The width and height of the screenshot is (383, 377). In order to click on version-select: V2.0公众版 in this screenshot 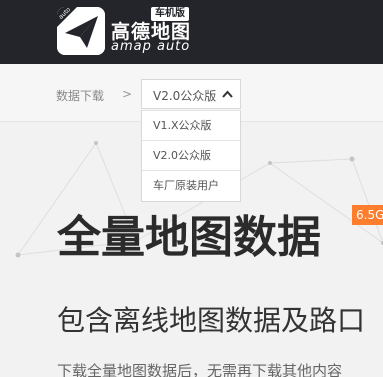, I will do `click(191, 94)`.